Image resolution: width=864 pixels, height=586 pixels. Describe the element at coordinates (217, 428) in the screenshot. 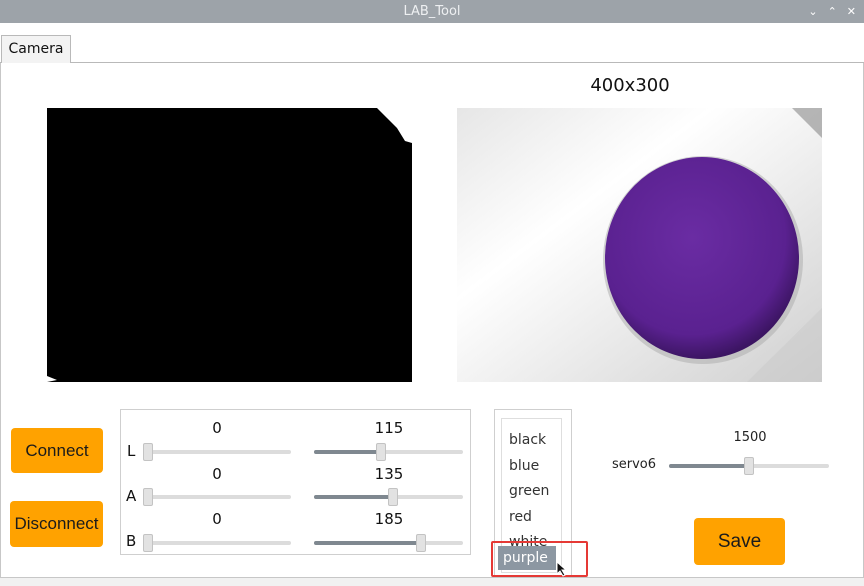

I see `l-min-value: 0` at that location.